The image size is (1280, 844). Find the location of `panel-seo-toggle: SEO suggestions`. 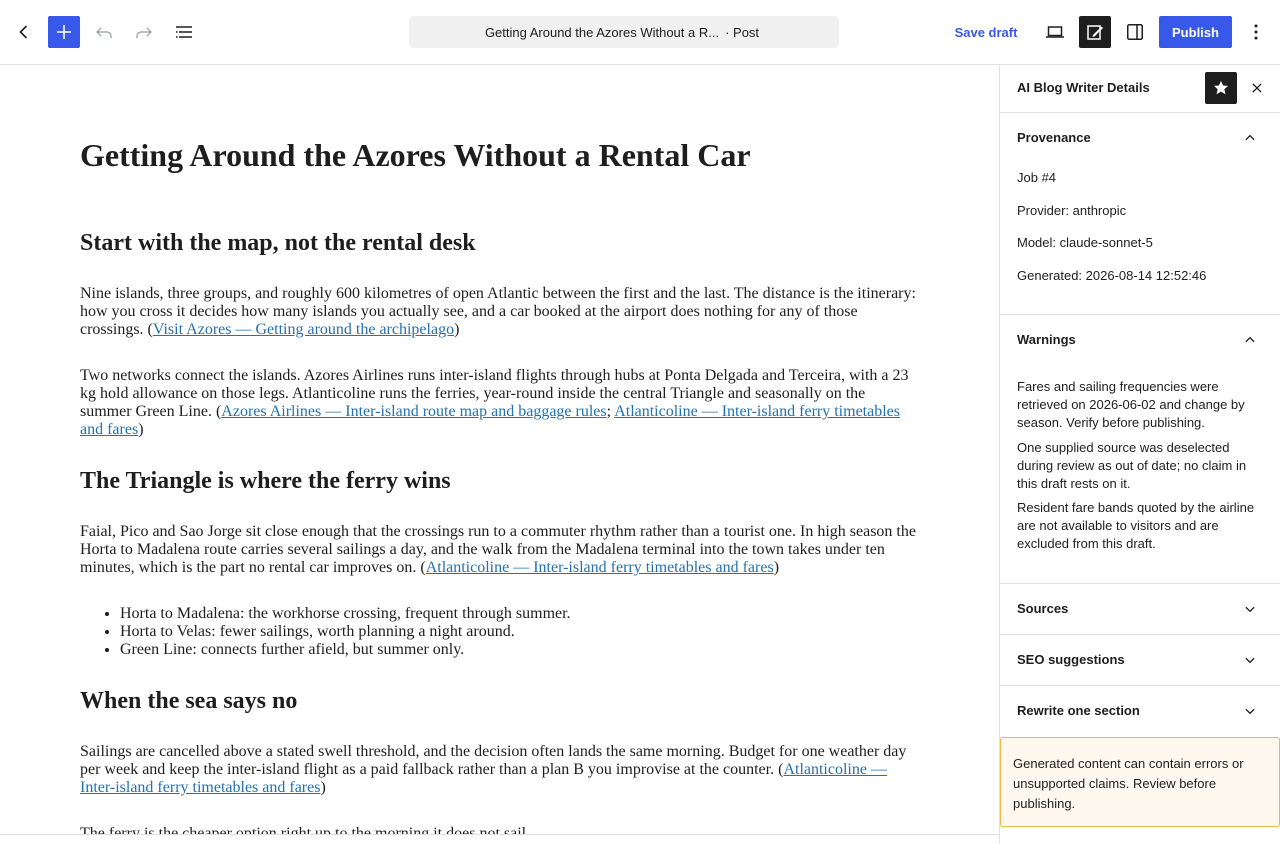

panel-seo-toggle: SEO suggestions is located at coordinates (1140, 660).